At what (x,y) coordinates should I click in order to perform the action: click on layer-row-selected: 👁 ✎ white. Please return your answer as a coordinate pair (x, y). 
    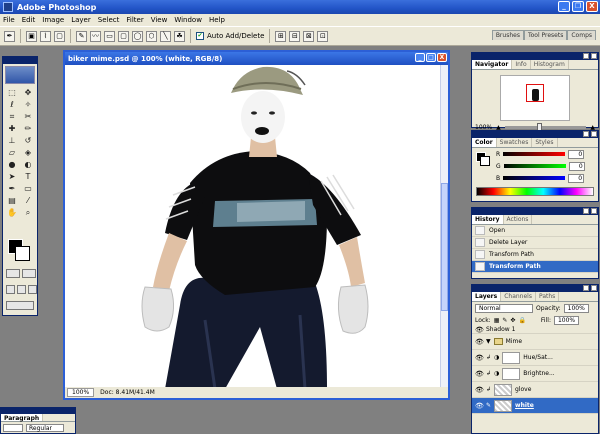
    Looking at the image, I should click on (535, 406).